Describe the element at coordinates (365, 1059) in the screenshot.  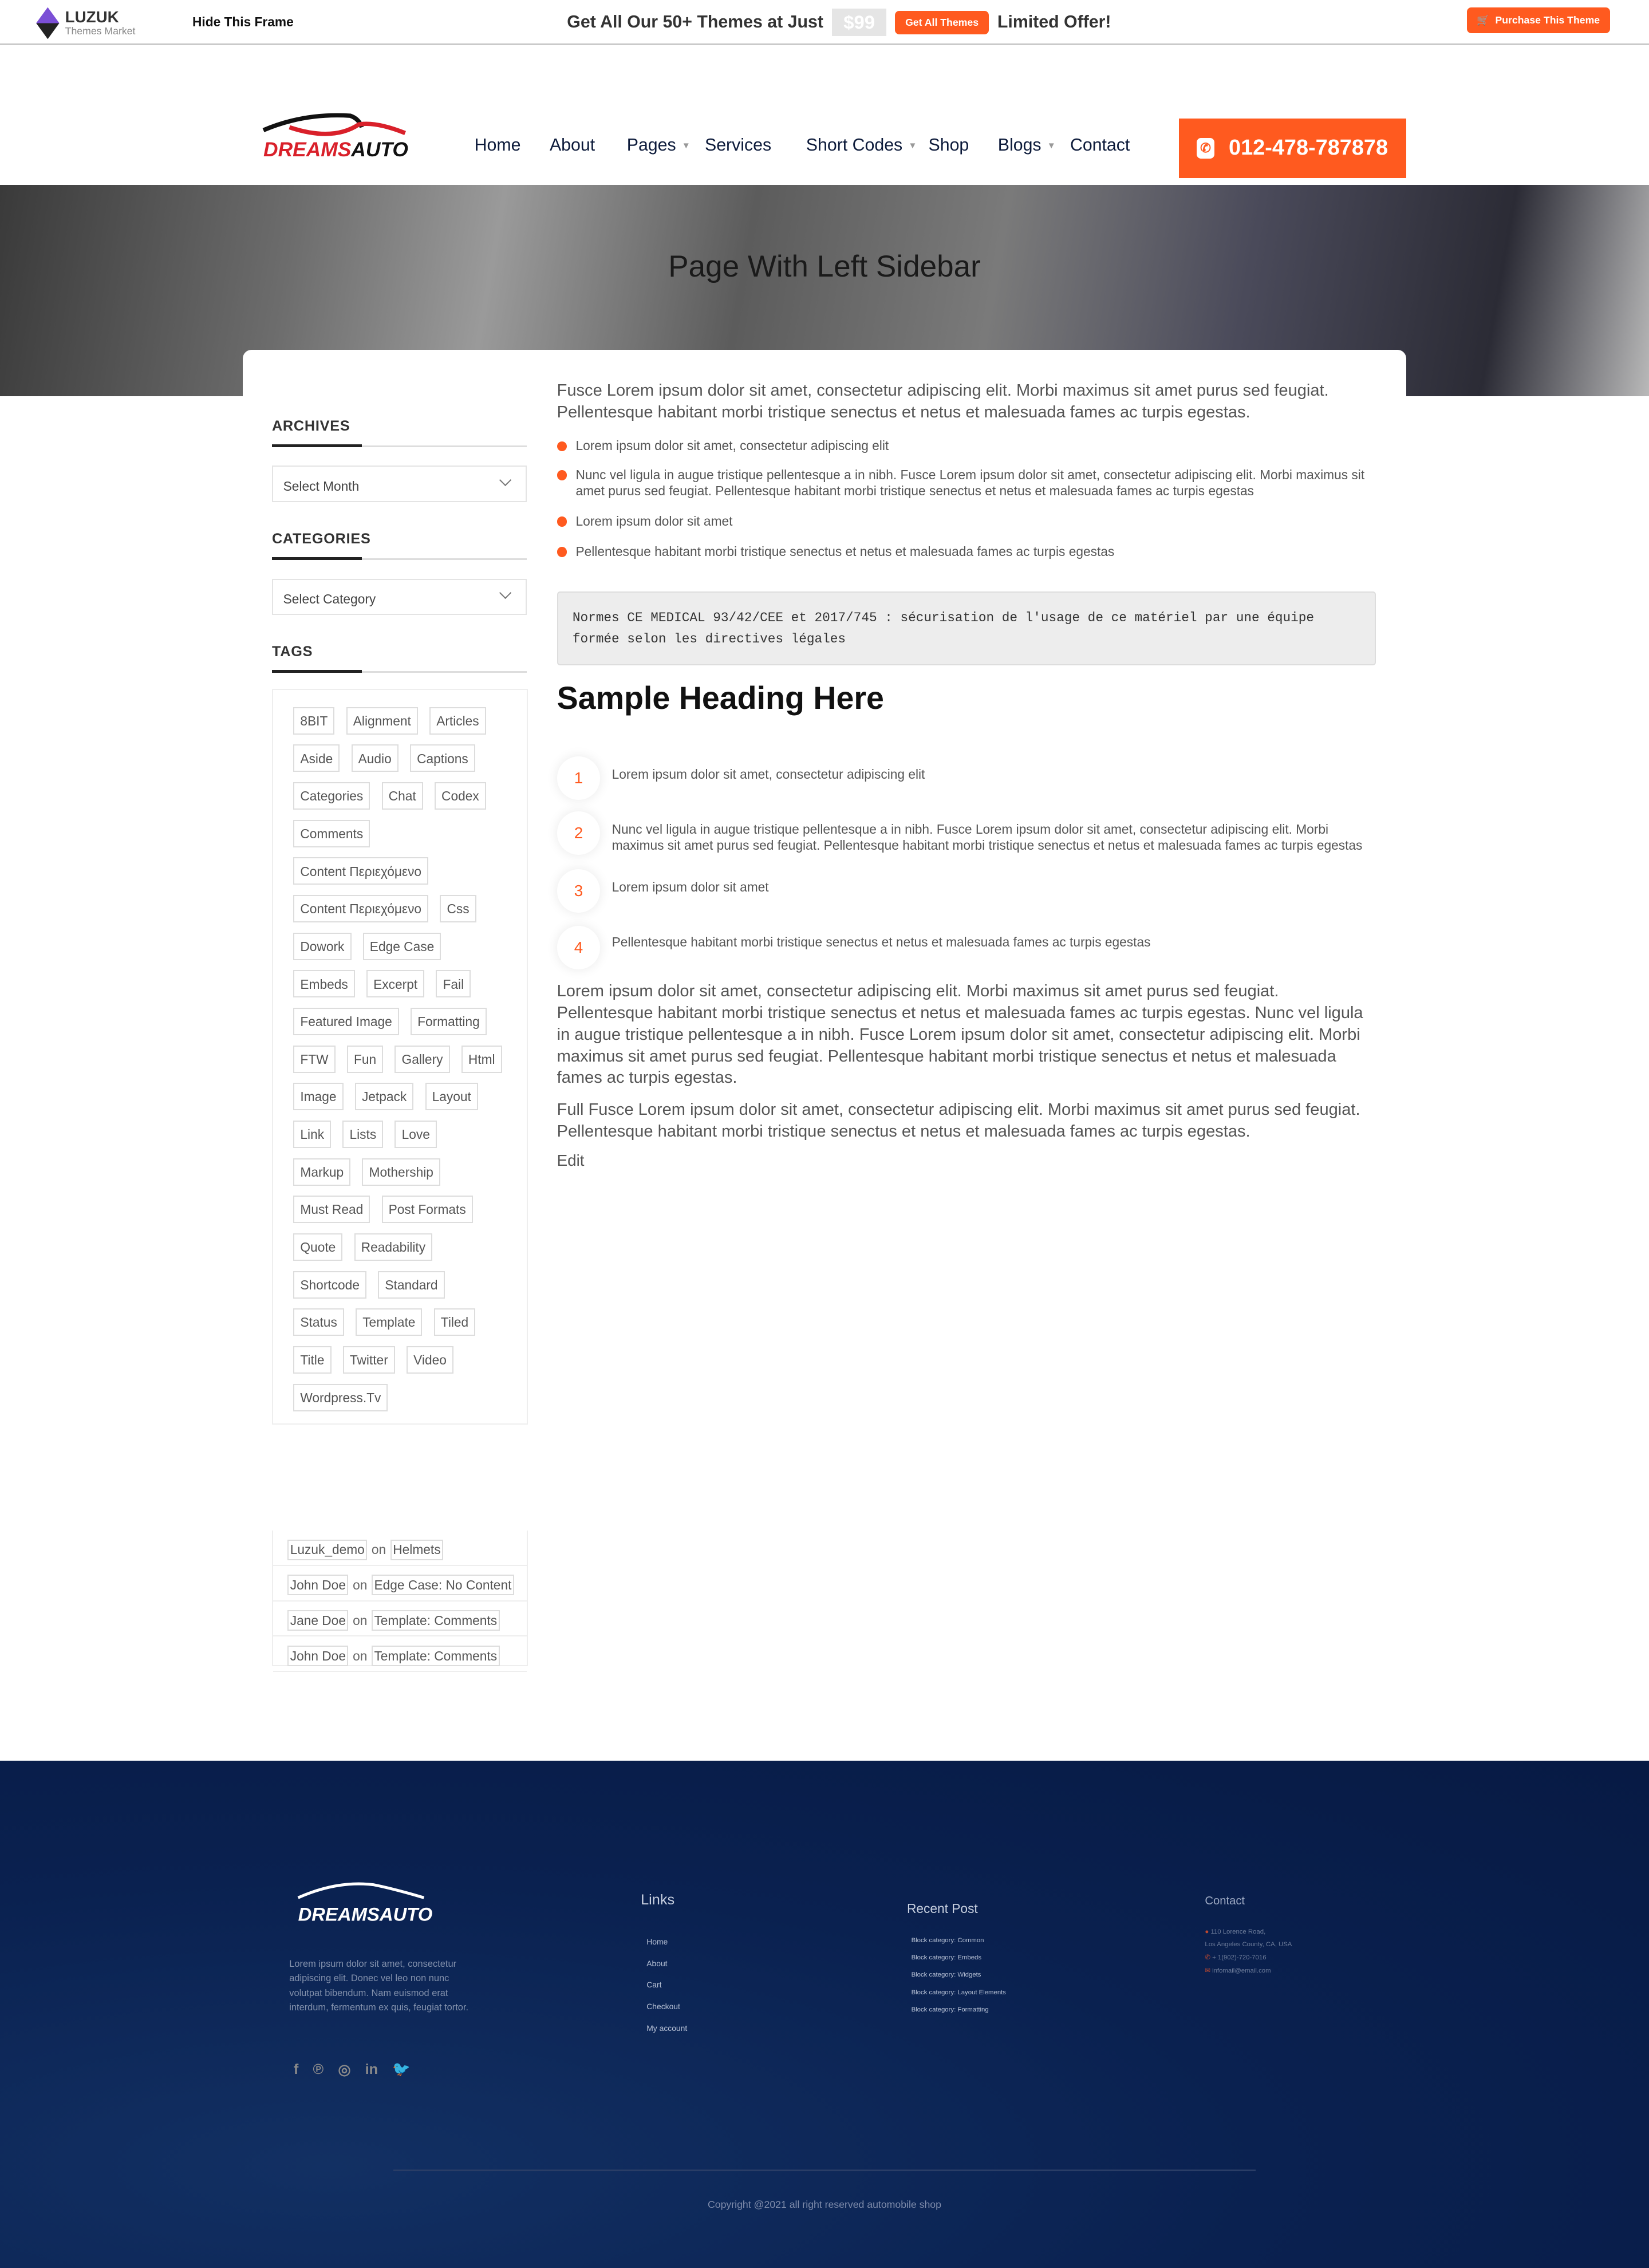
I see `tag-link: Fun` at that location.